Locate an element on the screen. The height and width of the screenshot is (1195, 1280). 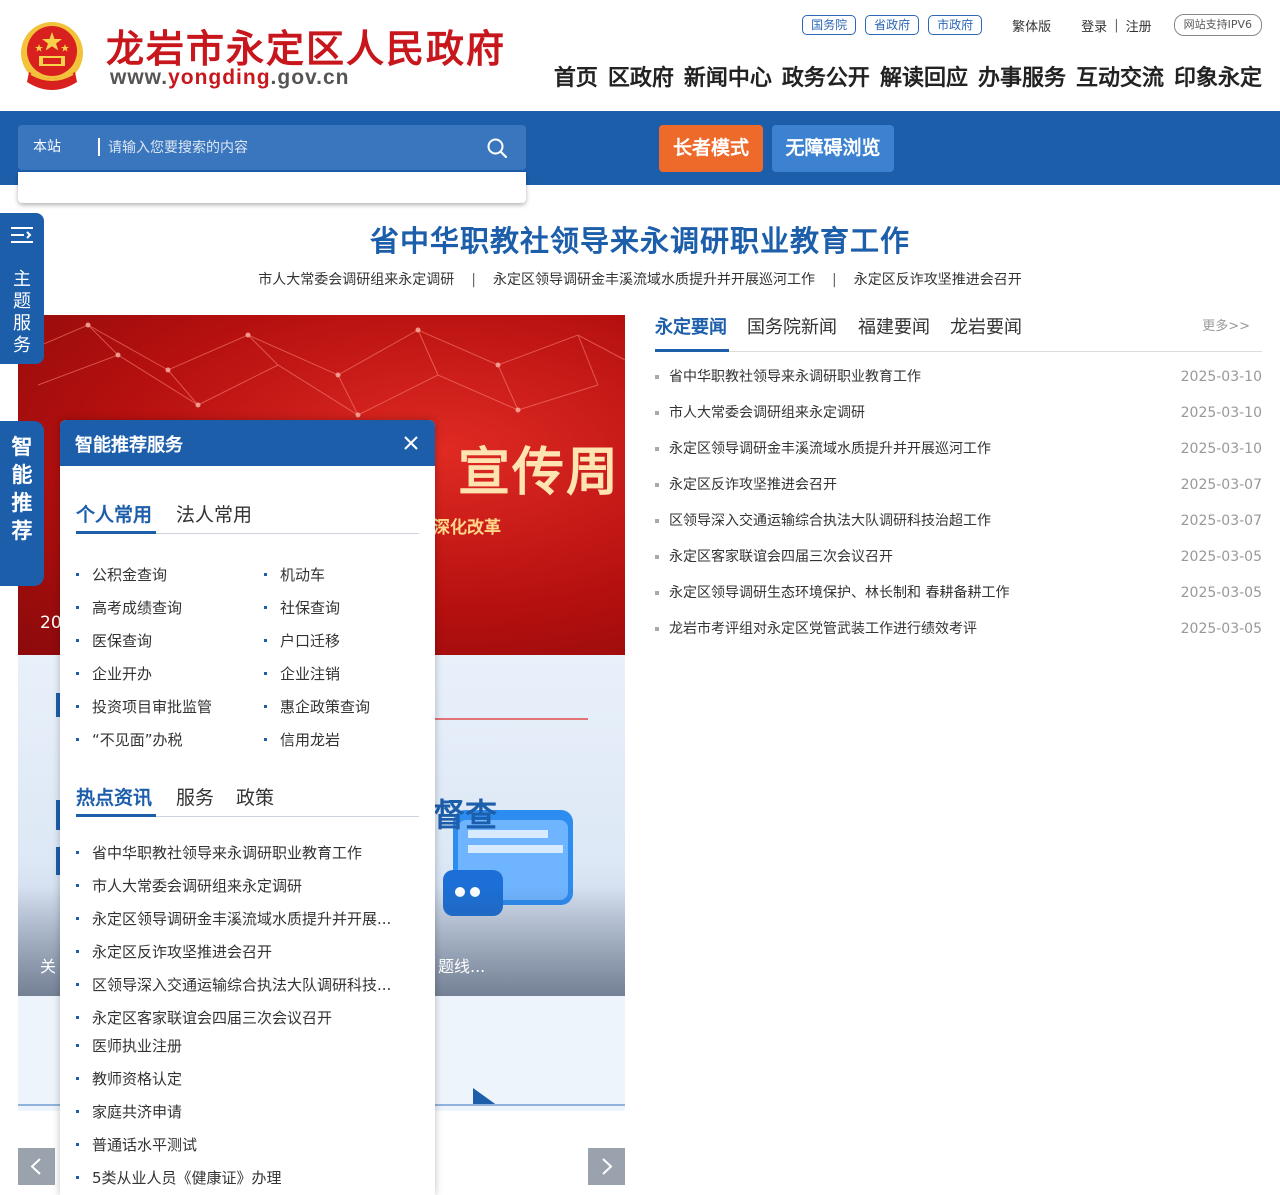
tab-fujian-news: 福建要闻 is located at coordinates (894, 326).